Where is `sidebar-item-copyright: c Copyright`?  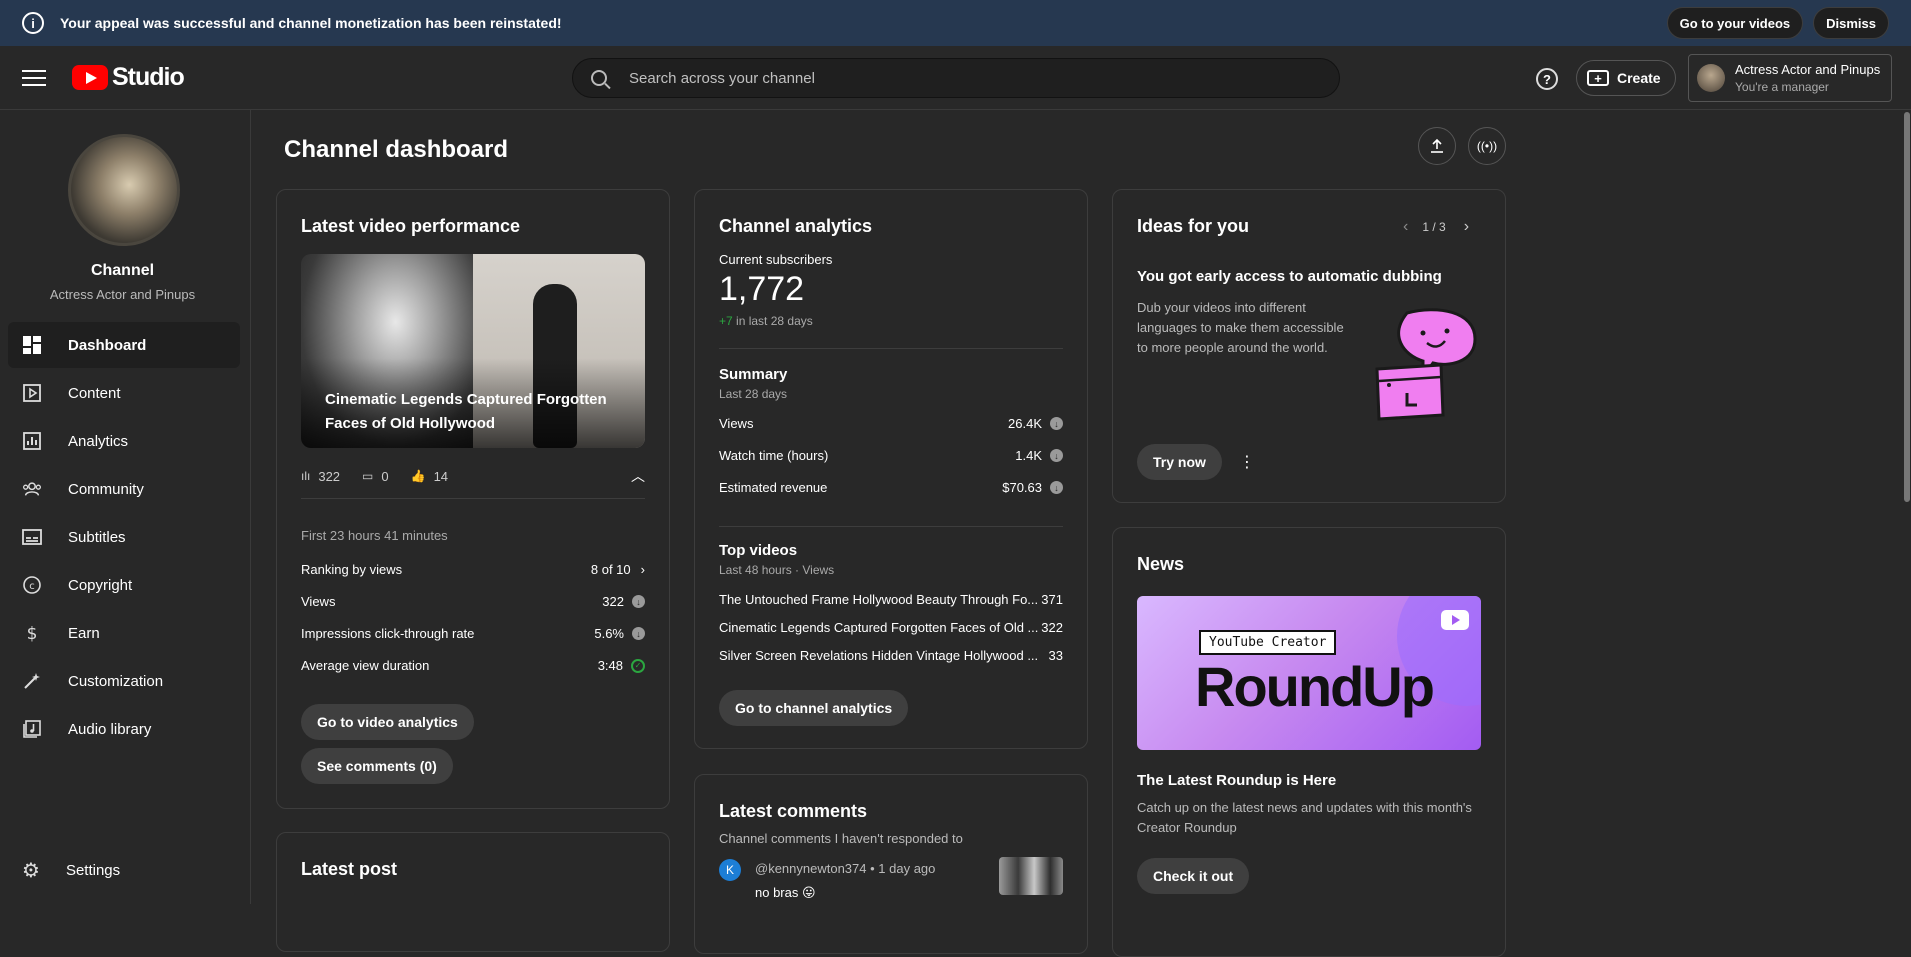 sidebar-item-copyright: c Copyright is located at coordinates (124, 585).